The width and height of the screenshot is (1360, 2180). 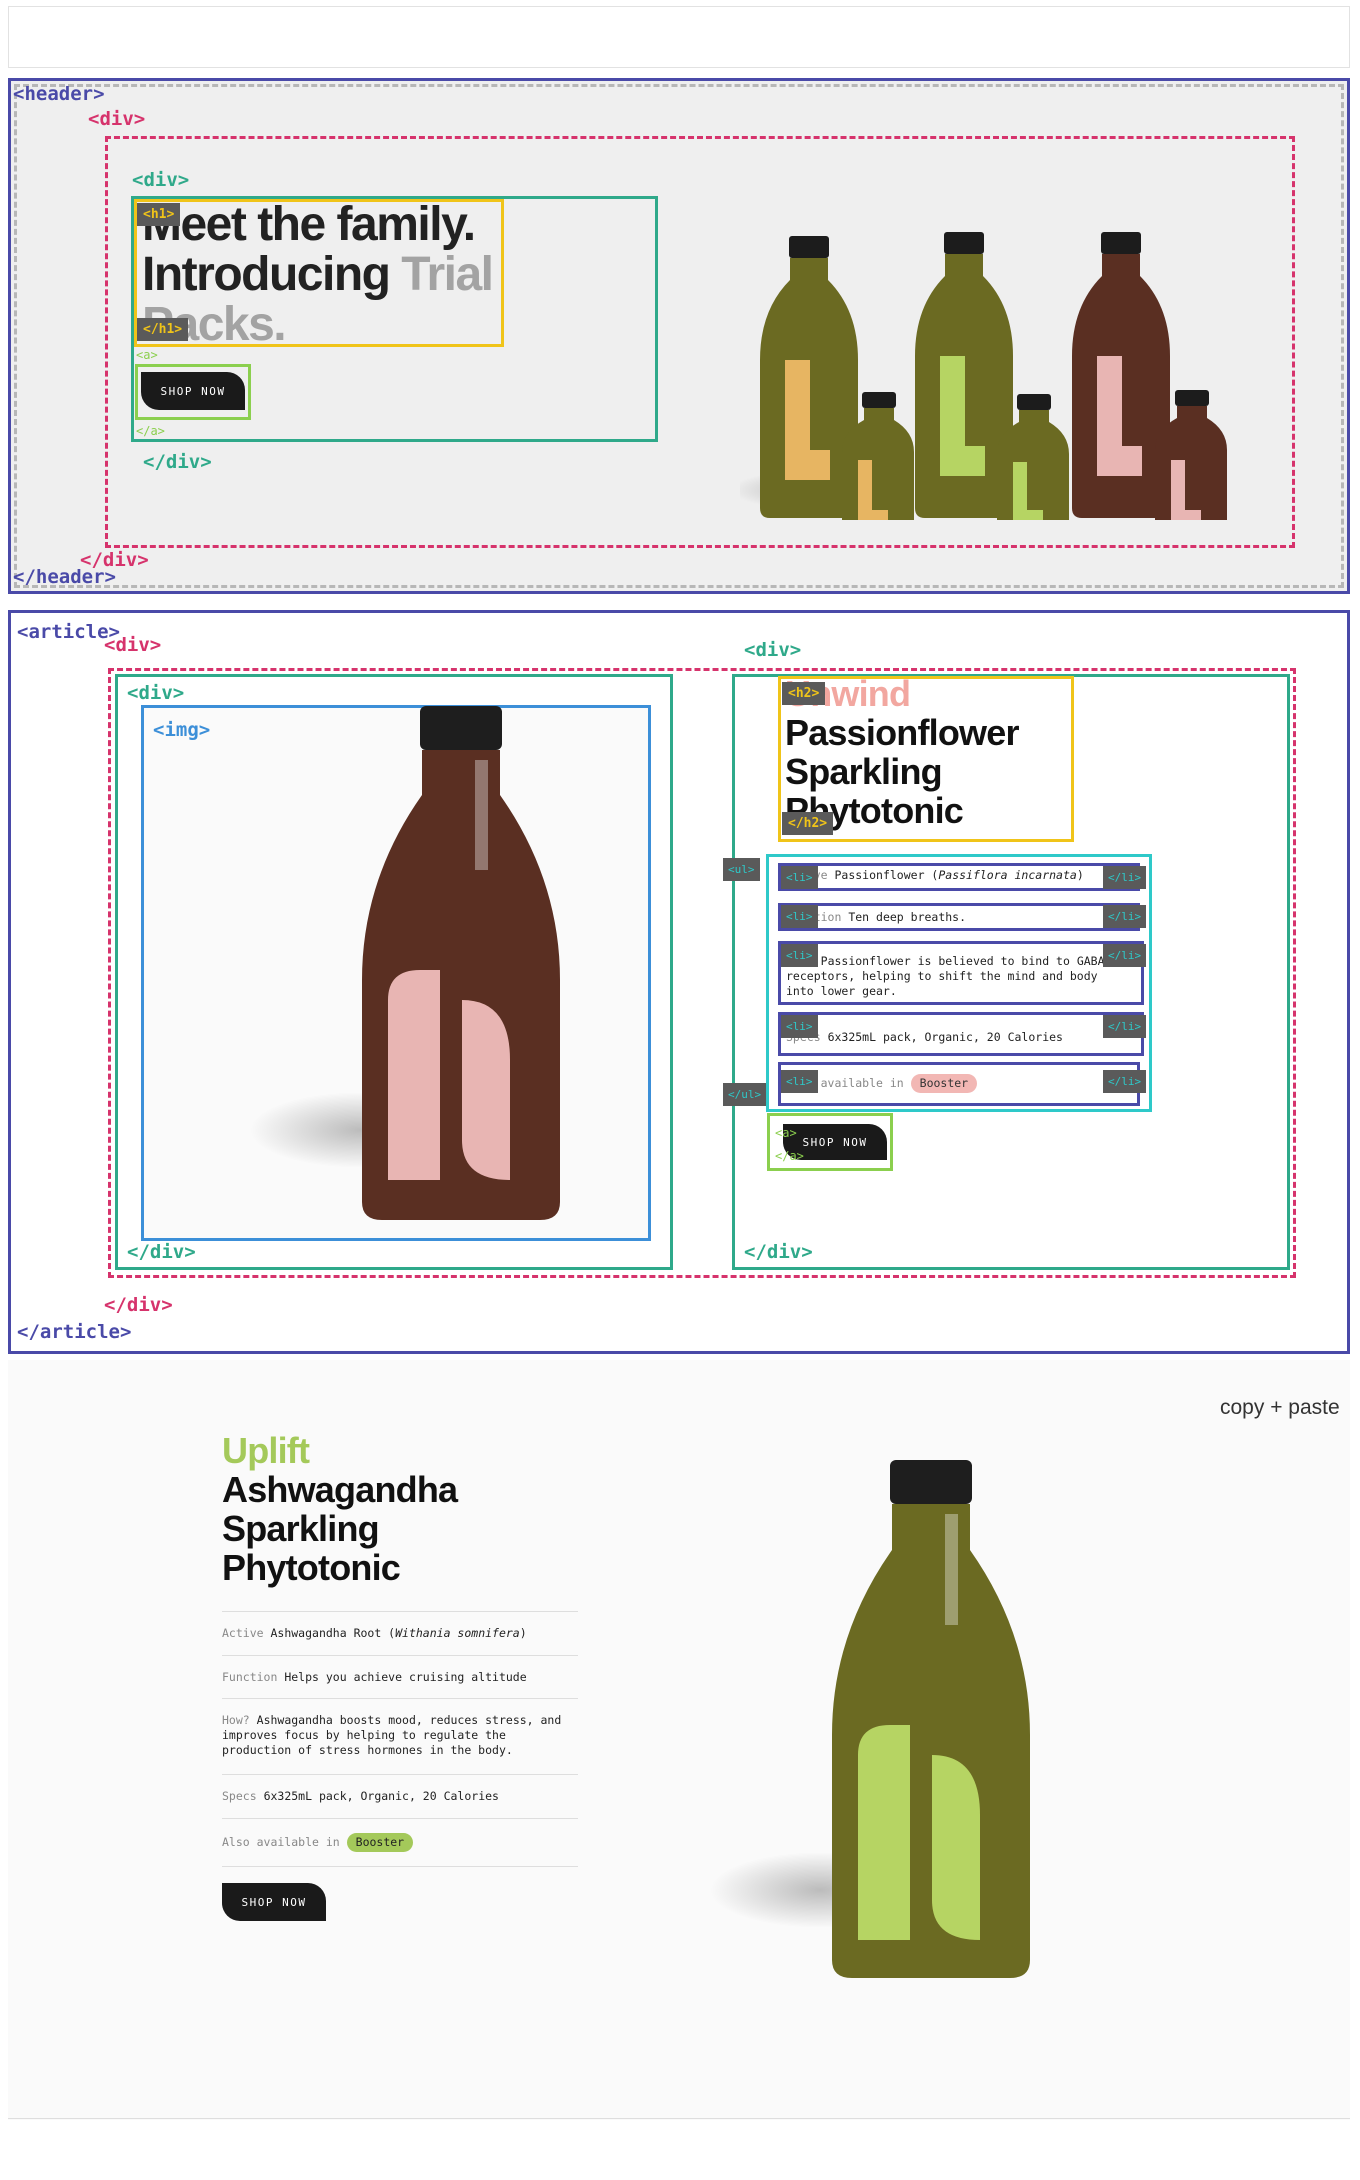 I want to click on unwind-a-close-tag: </a>, so click(x=789, y=1156).